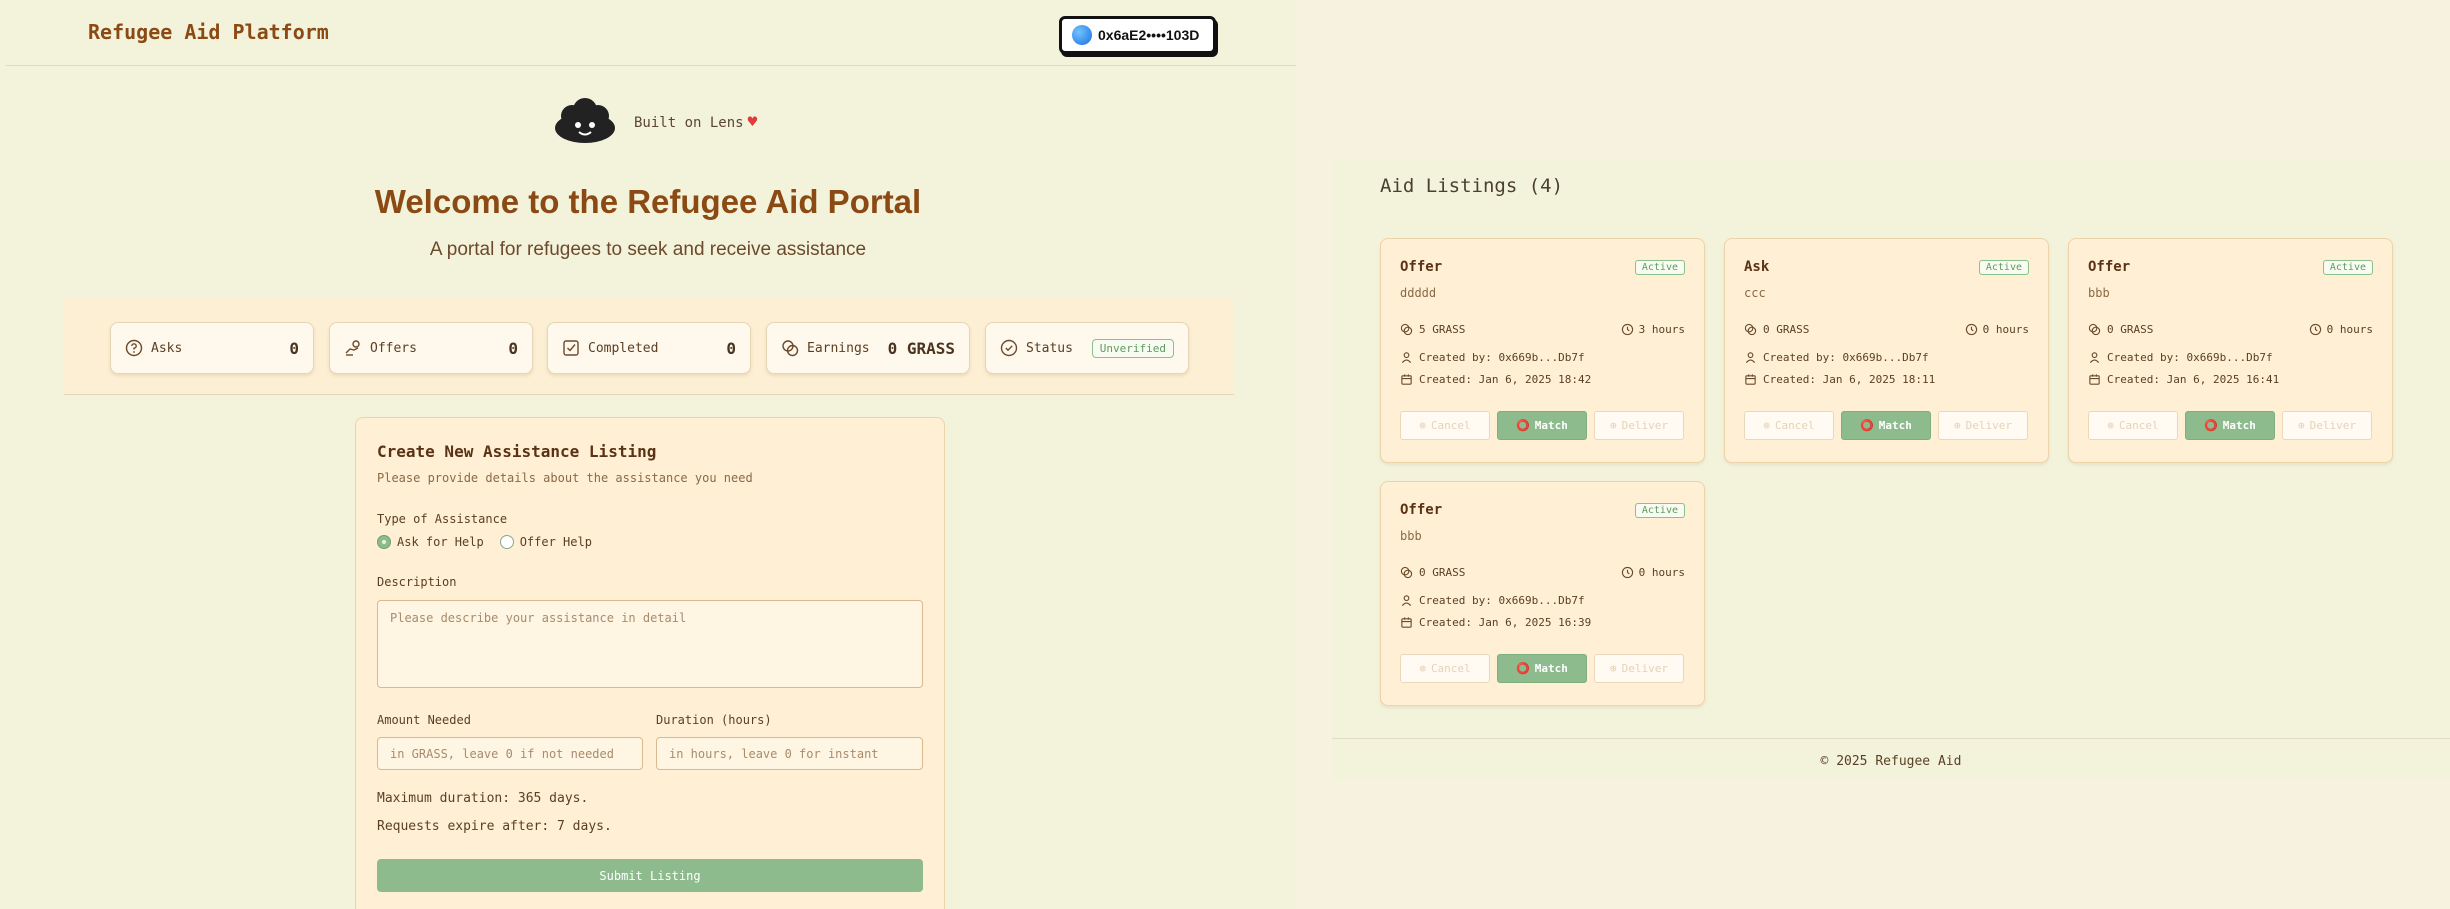  Describe the element at coordinates (430, 542) in the screenshot. I see `radio-ask-for-help: Ask for Help` at that location.